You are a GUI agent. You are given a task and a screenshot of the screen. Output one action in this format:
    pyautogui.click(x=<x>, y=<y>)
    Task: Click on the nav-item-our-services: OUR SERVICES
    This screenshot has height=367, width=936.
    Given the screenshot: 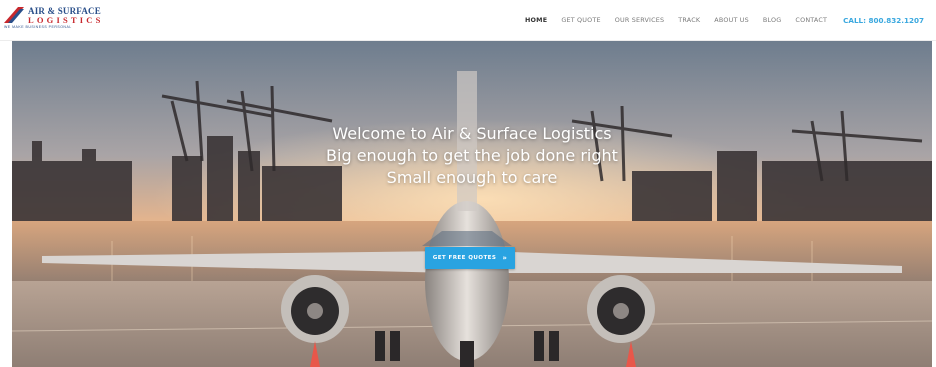 What is the action you would take?
    pyautogui.click(x=640, y=20)
    